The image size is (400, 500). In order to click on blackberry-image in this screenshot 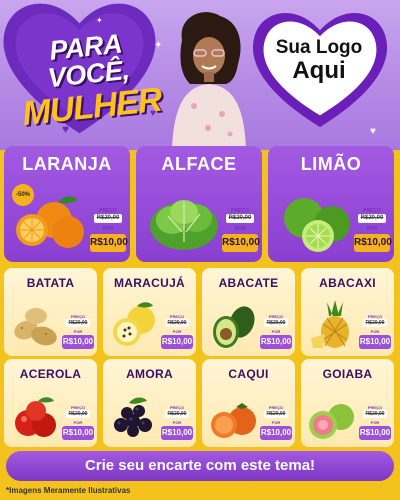, I will do `click(133, 417)`.